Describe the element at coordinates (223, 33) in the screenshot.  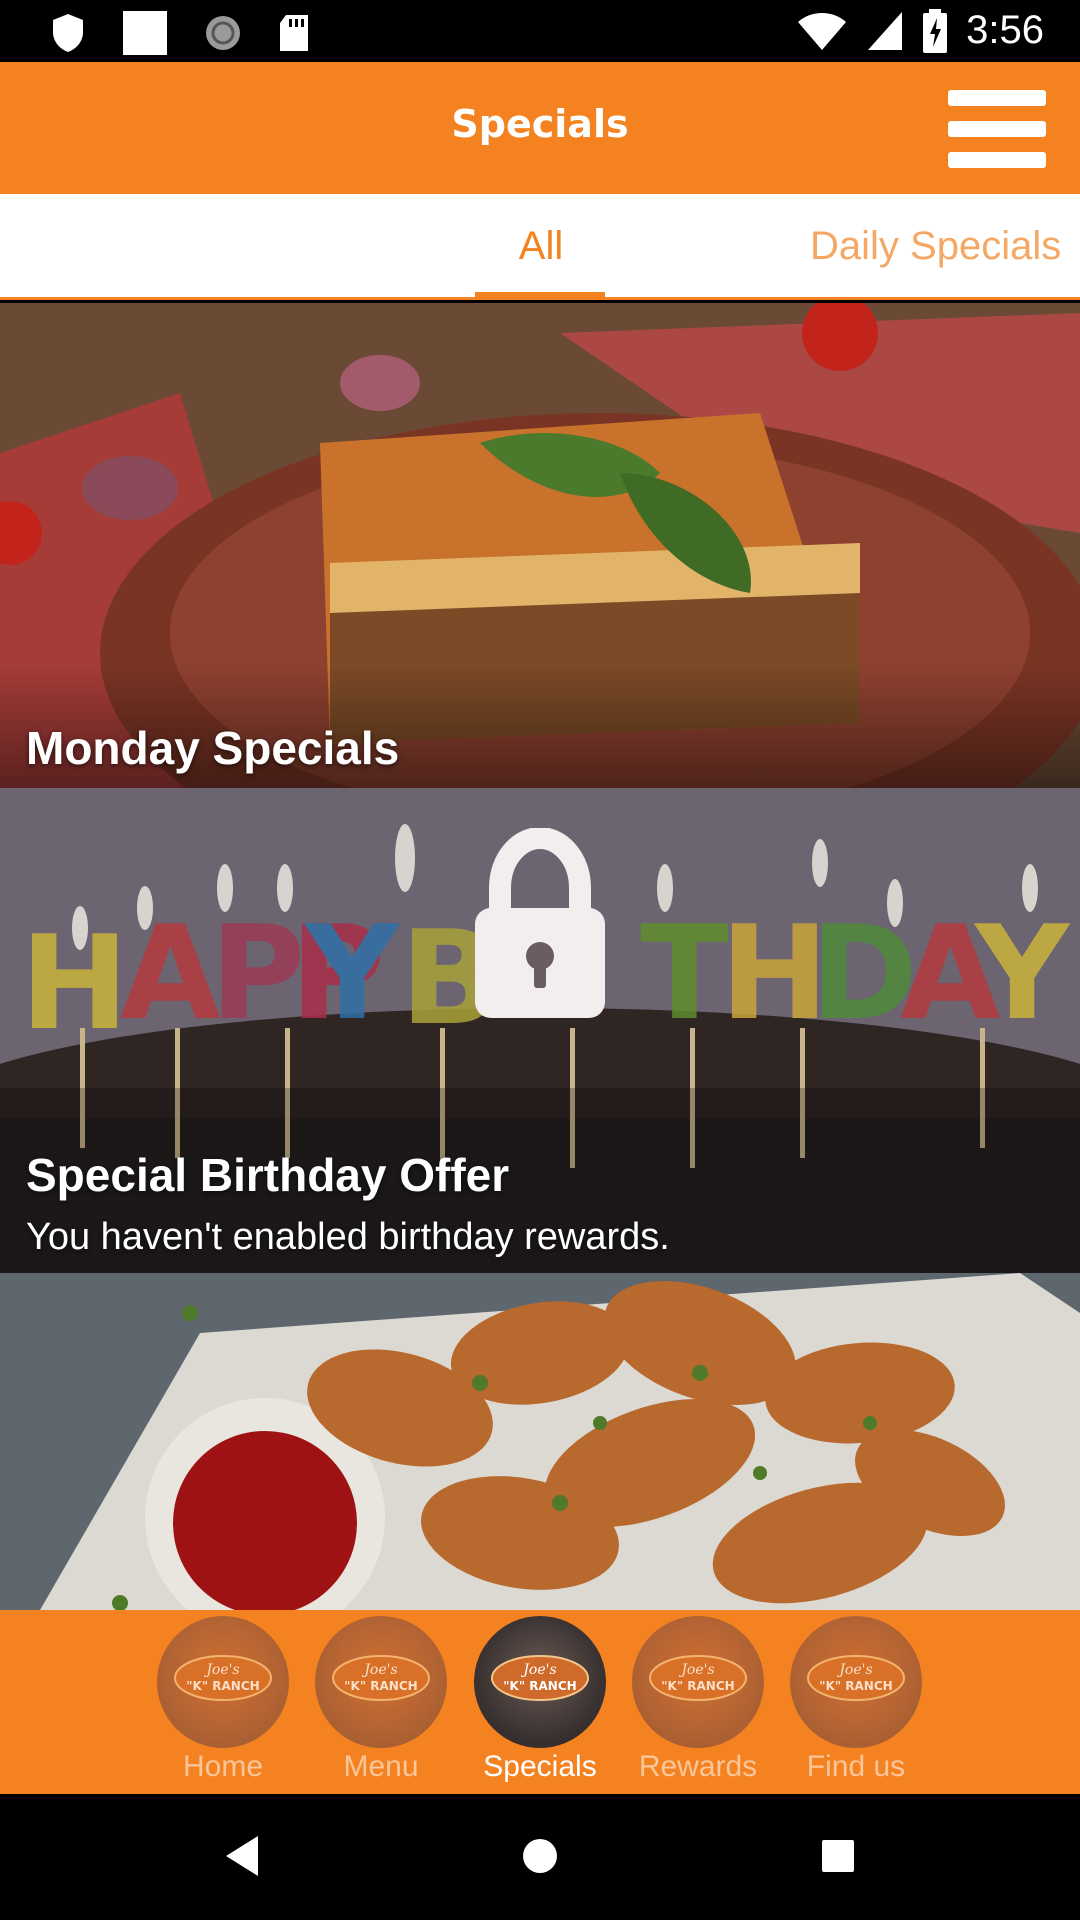
I see `sync-icon` at that location.